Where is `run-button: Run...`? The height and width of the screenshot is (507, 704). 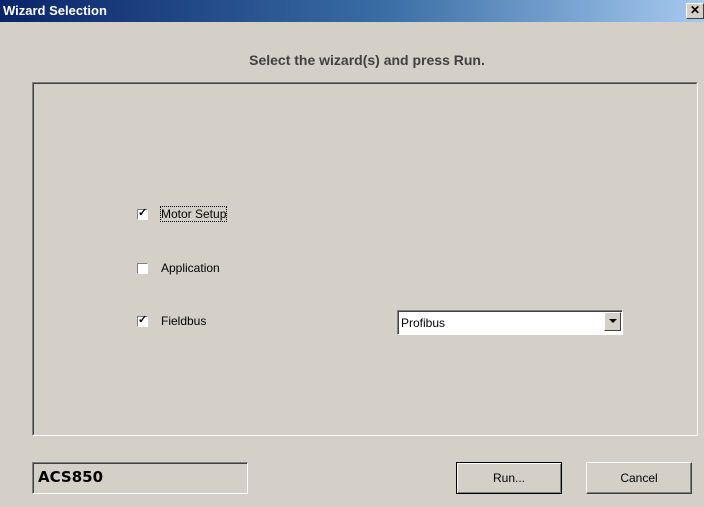 run-button: Run... is located at coordinates (509, 478).